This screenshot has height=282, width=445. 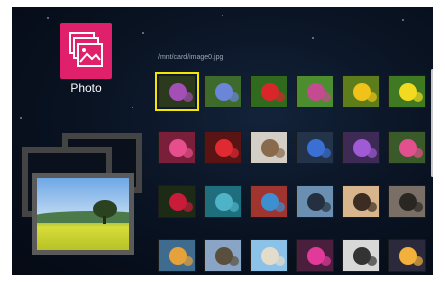 I want to click on app-label: Photo, so click(x=86, y=88).